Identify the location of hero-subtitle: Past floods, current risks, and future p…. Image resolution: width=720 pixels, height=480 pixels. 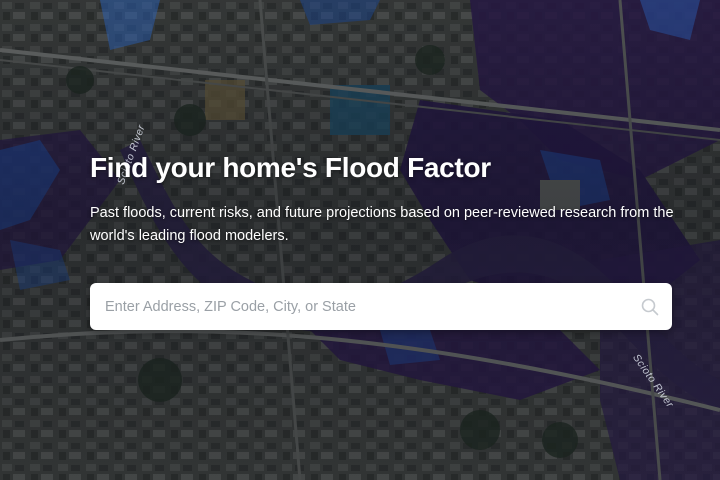
(382, 224).